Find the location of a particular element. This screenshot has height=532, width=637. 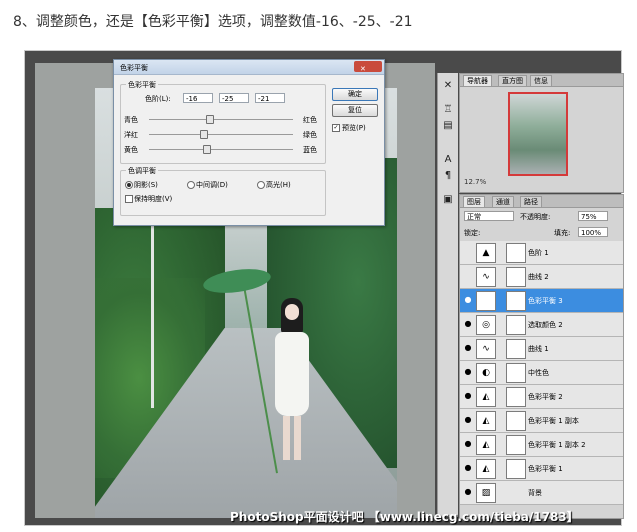

layer-row: ∿ 曲线 2 is located at coordinates (541, 277).